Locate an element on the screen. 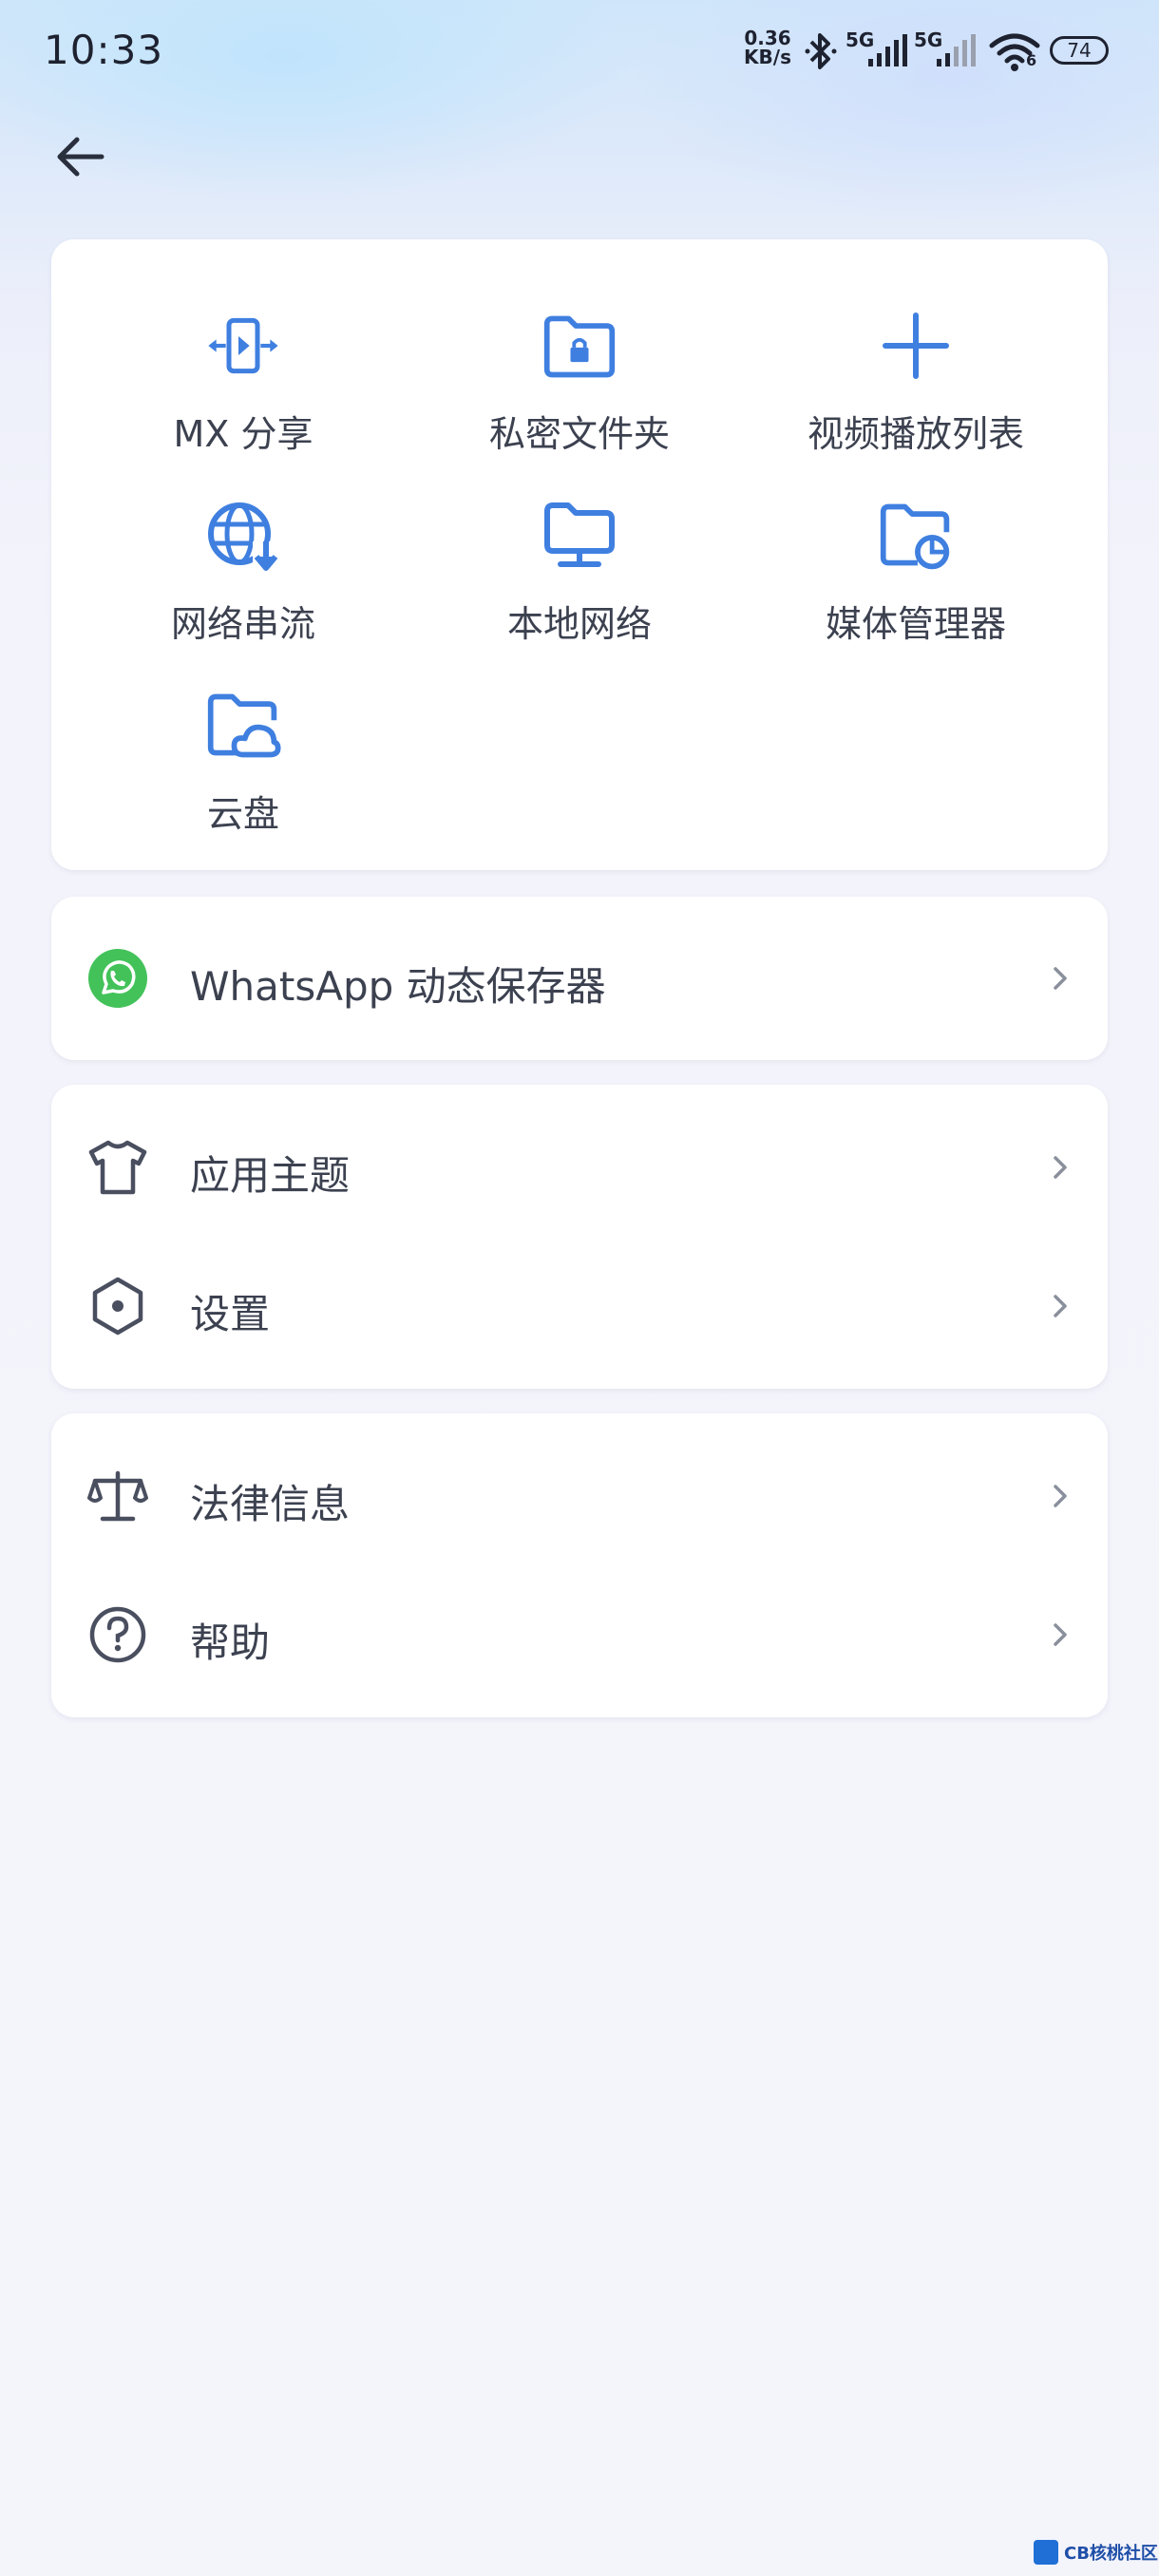 The height and width of the screenshot is (2576, 1159). grid-item-network-stream: 网络串流 is located at coordinates (243, 547).